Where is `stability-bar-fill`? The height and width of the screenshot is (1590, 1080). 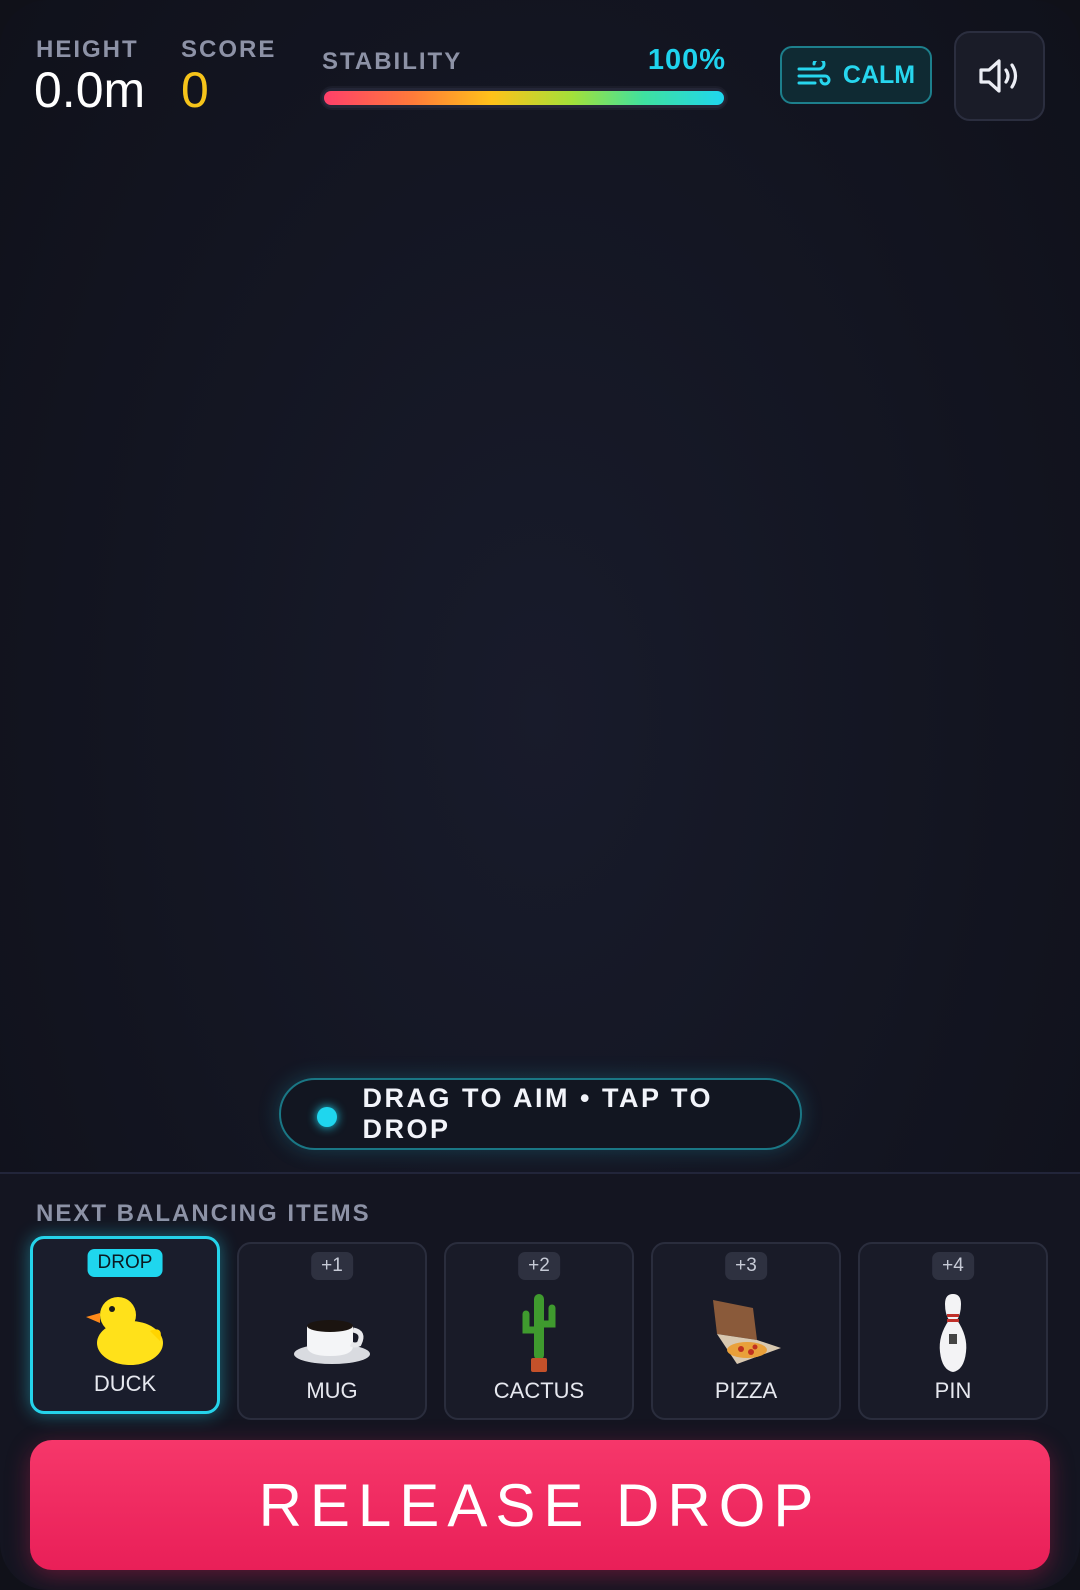
stability-bar-fill is located at coordinates (524, 98).